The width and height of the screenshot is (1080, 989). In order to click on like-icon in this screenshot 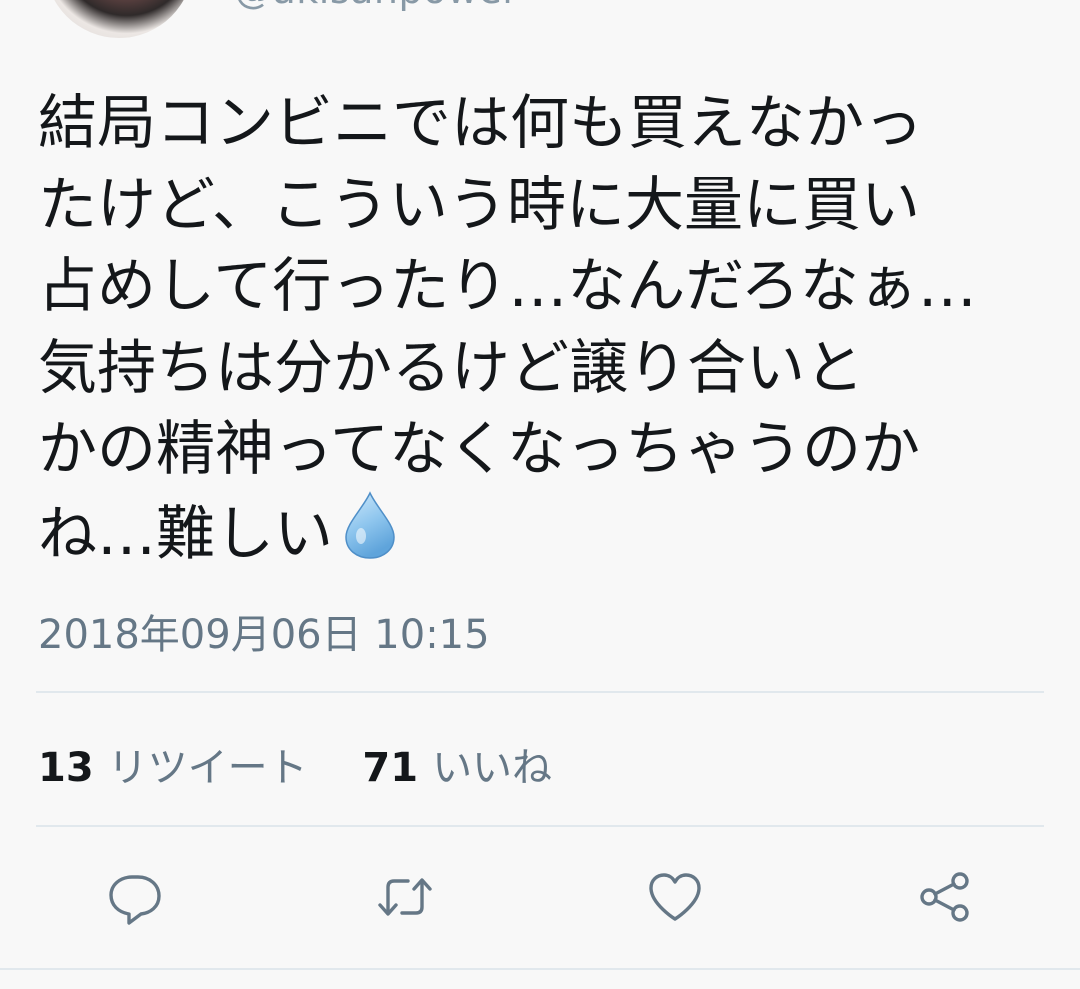, I will do `click(675, 897)`.